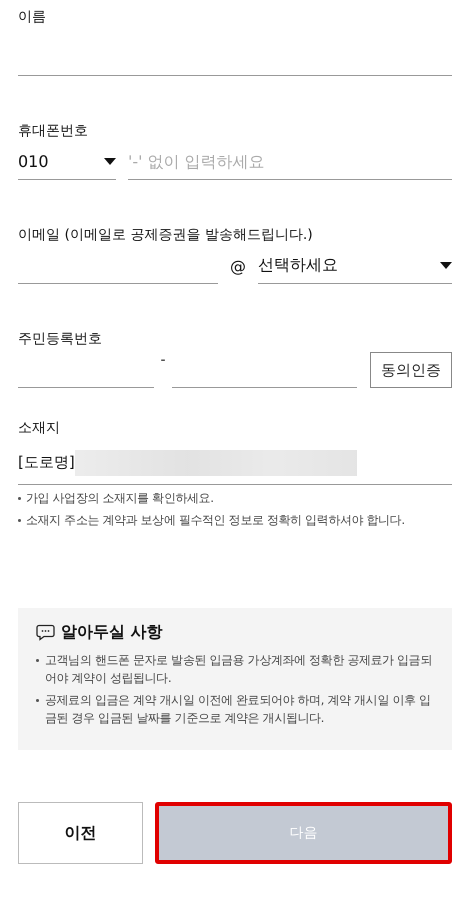 Image resolution: width=470 pixels, height=907 pixels. I want to click on notice-text: 공제료의 입금은 계약 개시일 이전에 완료되어야 하며, 계약 개시일 이후 입금된 경우 입금된 날짜를 기준으로 계약은 개시됩니다., so click(238, 709).